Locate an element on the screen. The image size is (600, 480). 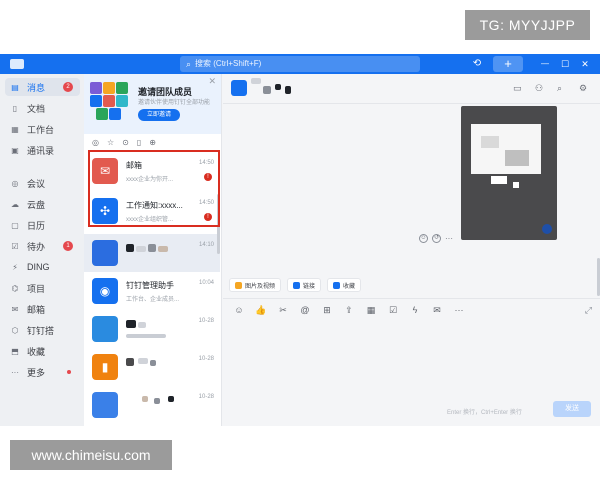
unread-filter-icon: ⊙ is located at coordinates (125, 142).